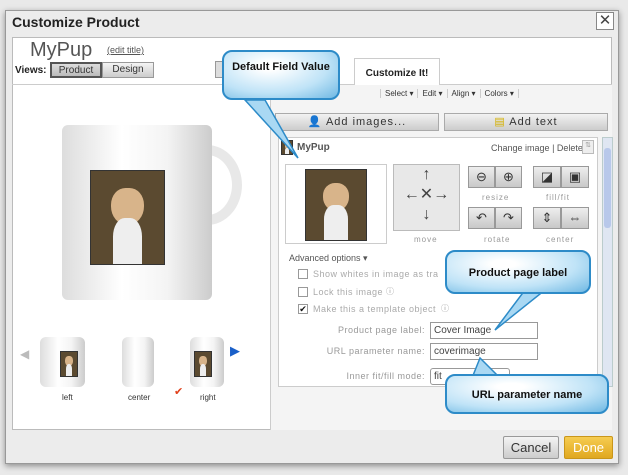  Describe the element at coordinates (527, 394) in the screenshot. I see `callout-url-parameter-name: URL parameter name` at that location.